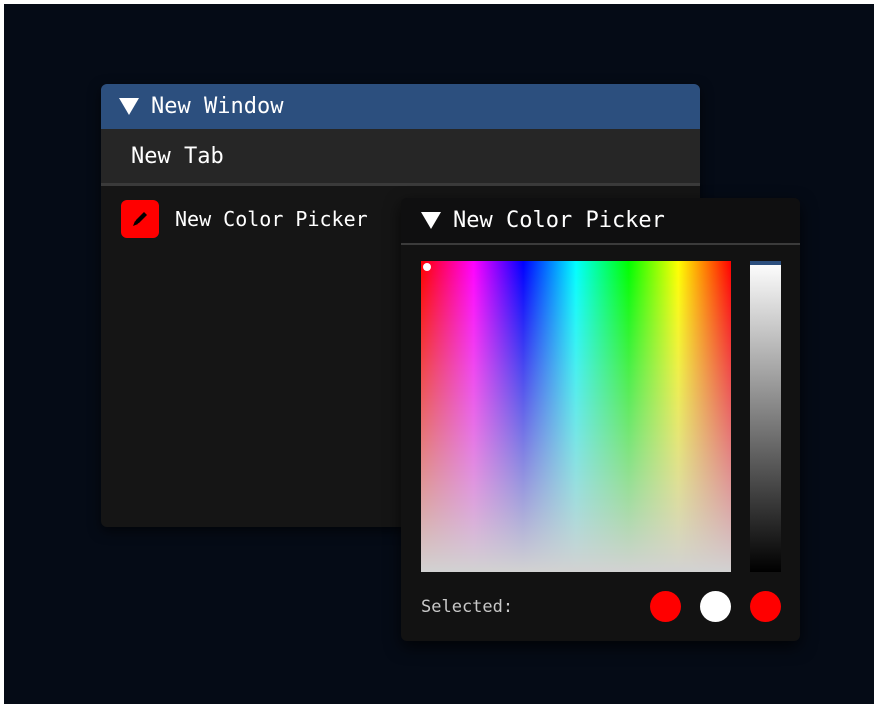  I want to click on color-selection-handle, so click(427, 267).